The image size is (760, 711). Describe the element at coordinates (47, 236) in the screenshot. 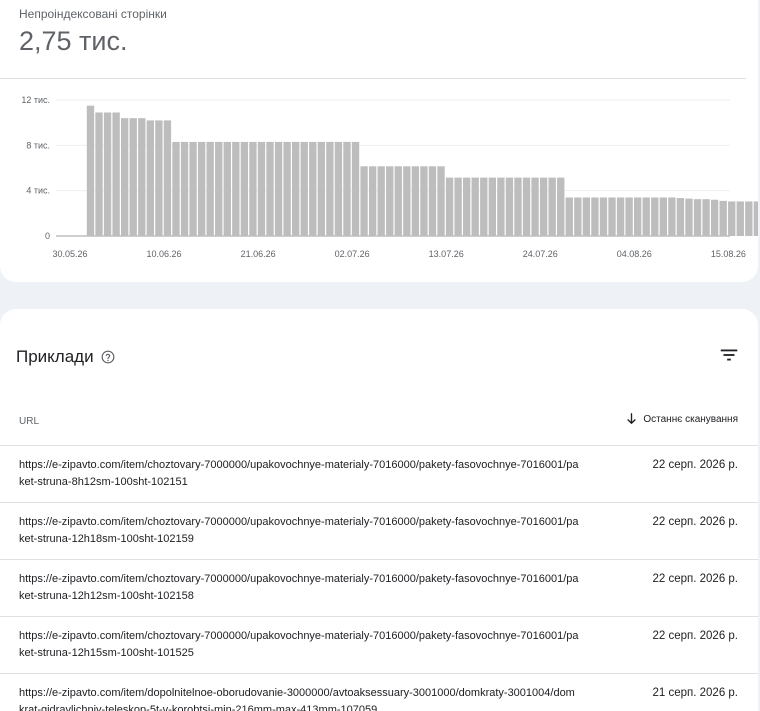

I see `y-tick-label: 0` at that location.